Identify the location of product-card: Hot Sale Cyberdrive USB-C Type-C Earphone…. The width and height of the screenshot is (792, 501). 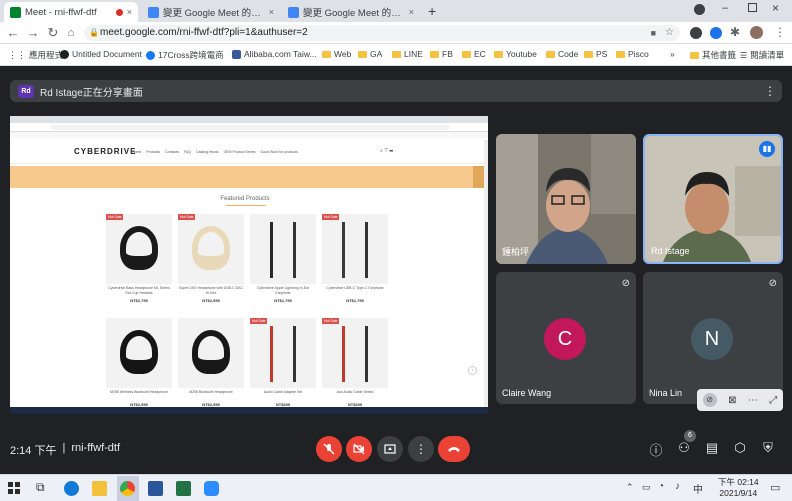
(355, 264).